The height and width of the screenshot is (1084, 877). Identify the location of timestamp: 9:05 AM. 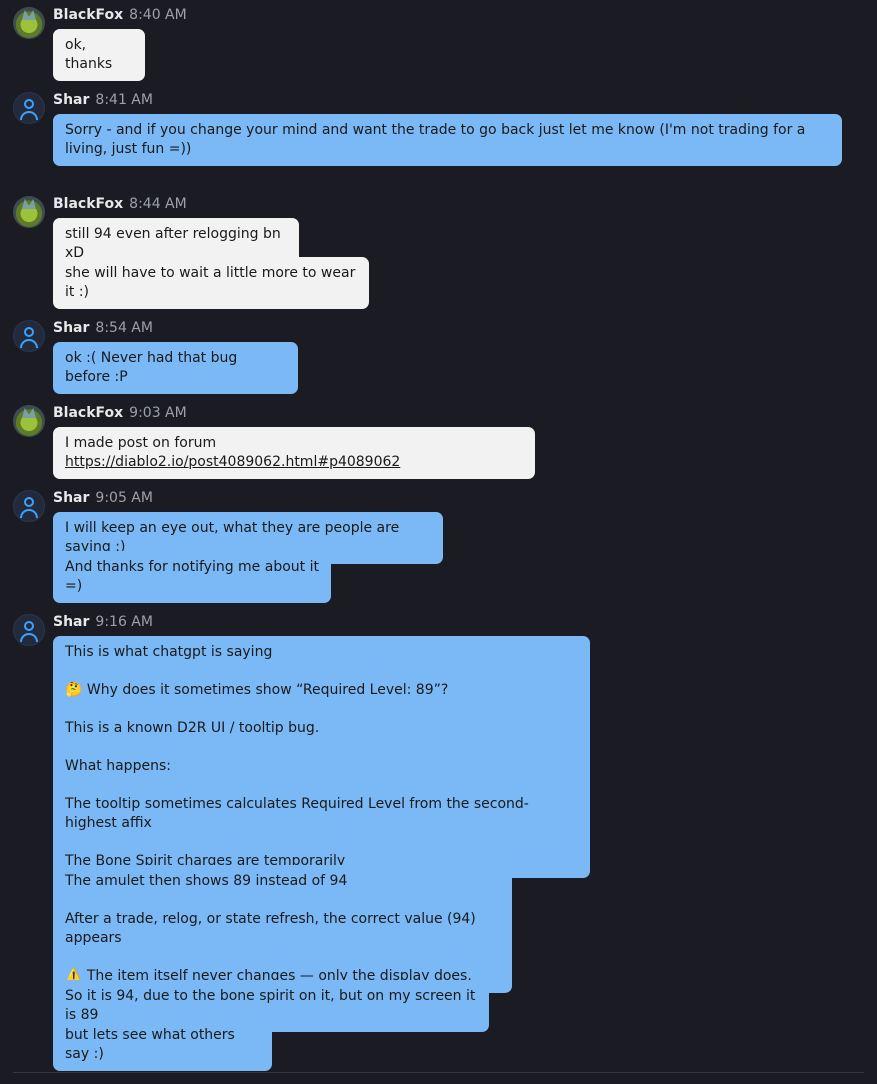
(124, 498).